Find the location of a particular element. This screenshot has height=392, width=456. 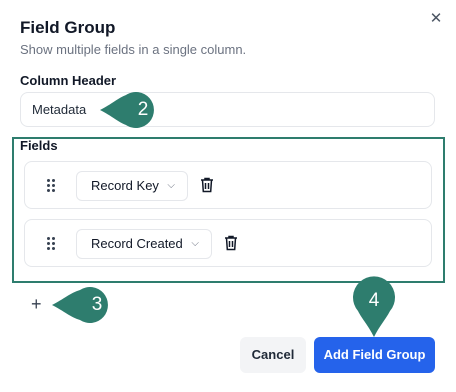

cancel-button: Cancel is located at coordinates (273, 355).